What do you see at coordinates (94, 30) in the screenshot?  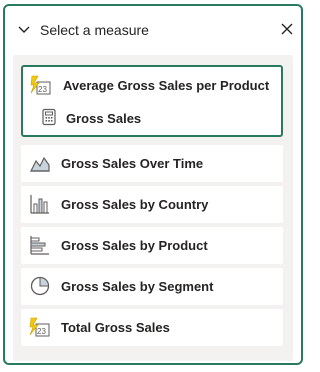 I see `panel-title: Select a measure` at bounding box center [94, 30].